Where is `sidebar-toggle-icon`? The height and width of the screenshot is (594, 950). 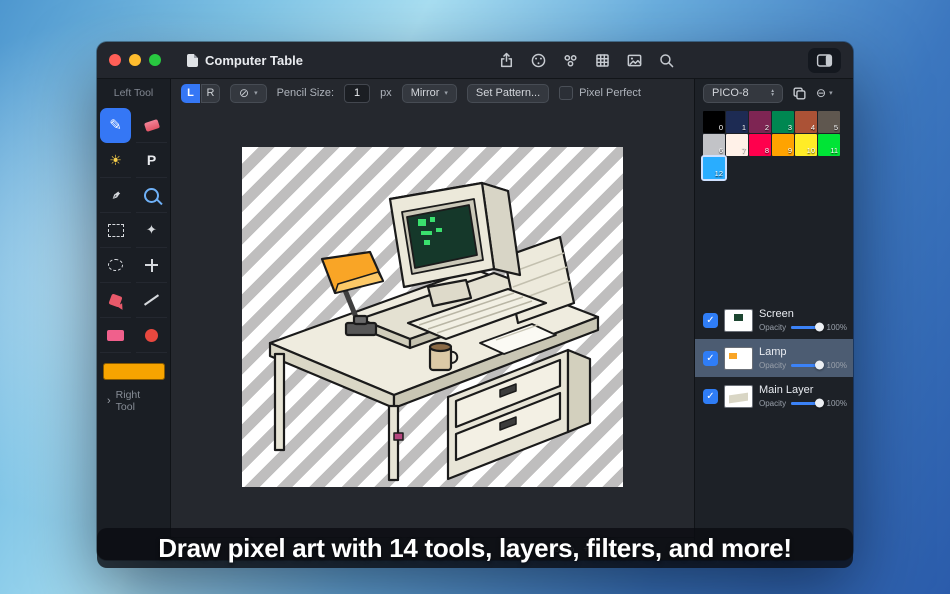 sidebar-toggle-icon is located at coordinates (824, 60).